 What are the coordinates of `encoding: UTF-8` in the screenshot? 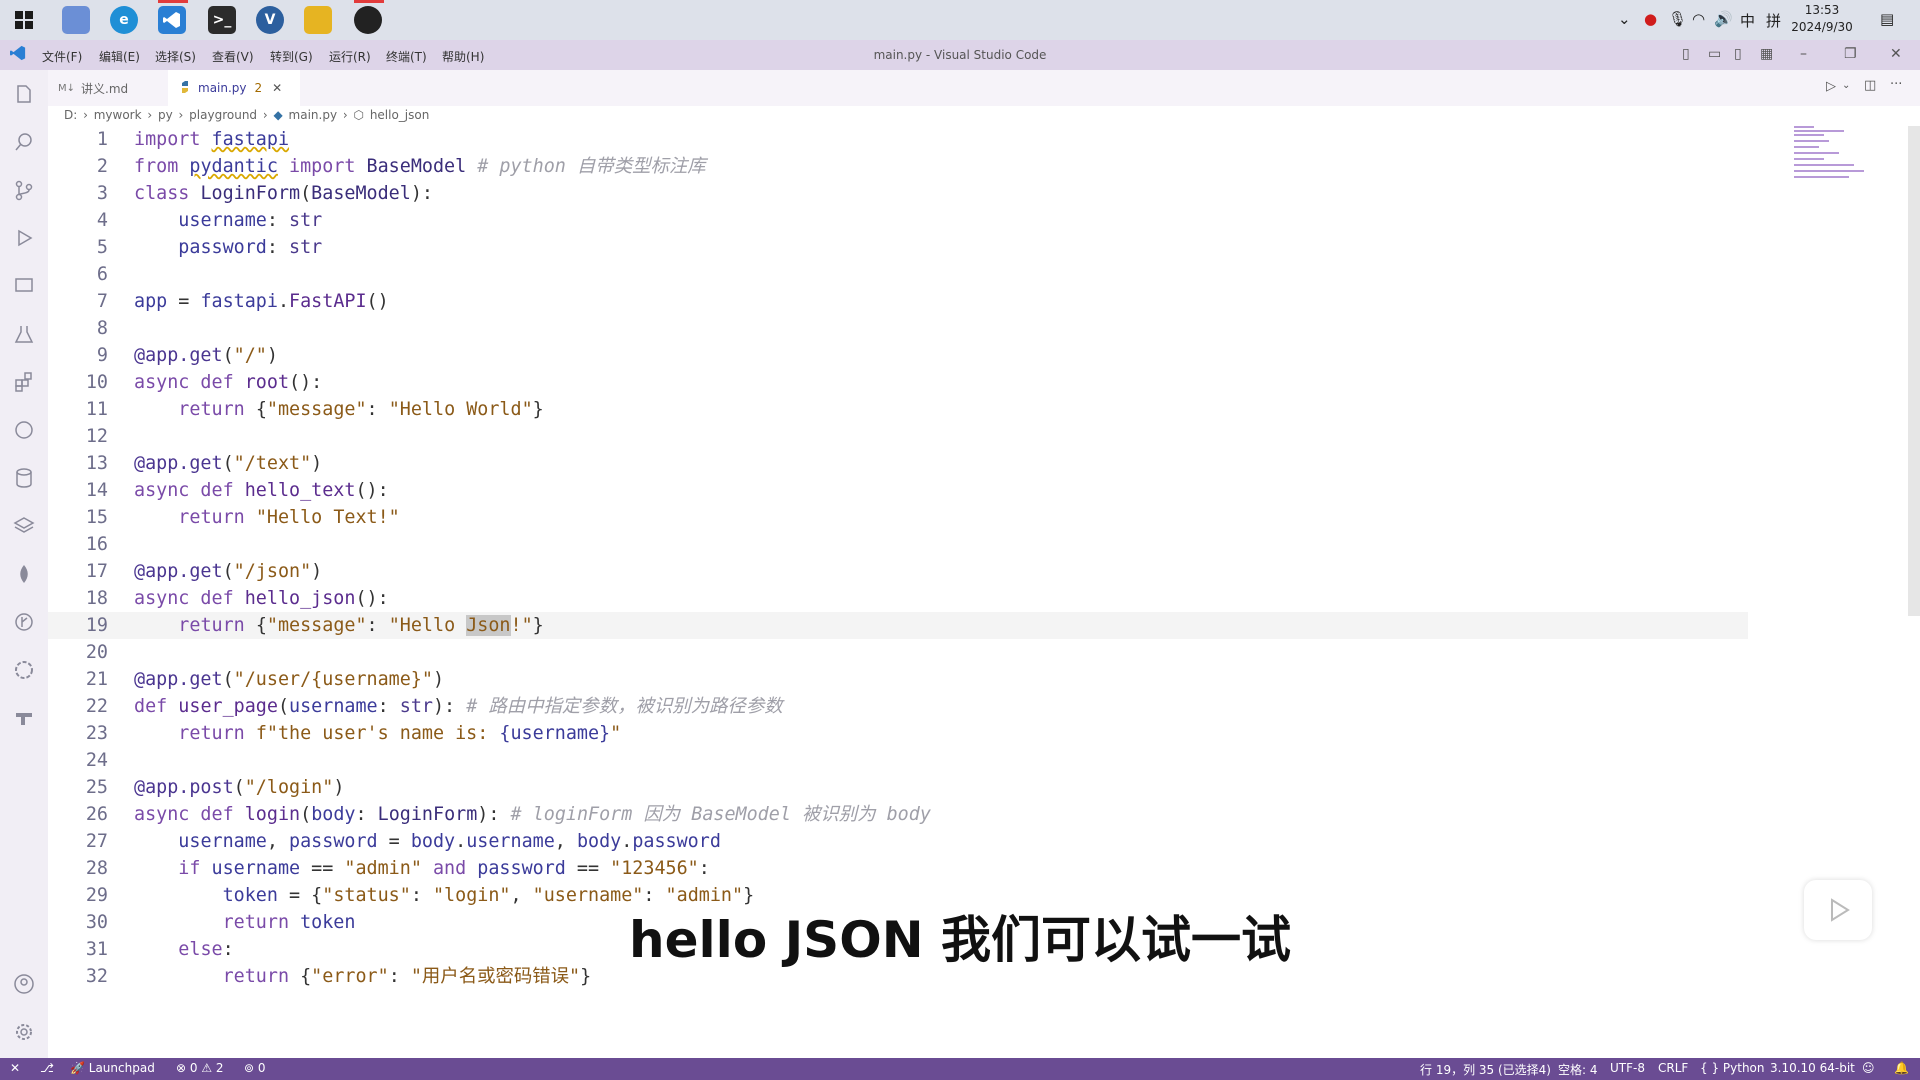 It's located at (1627, 1068).